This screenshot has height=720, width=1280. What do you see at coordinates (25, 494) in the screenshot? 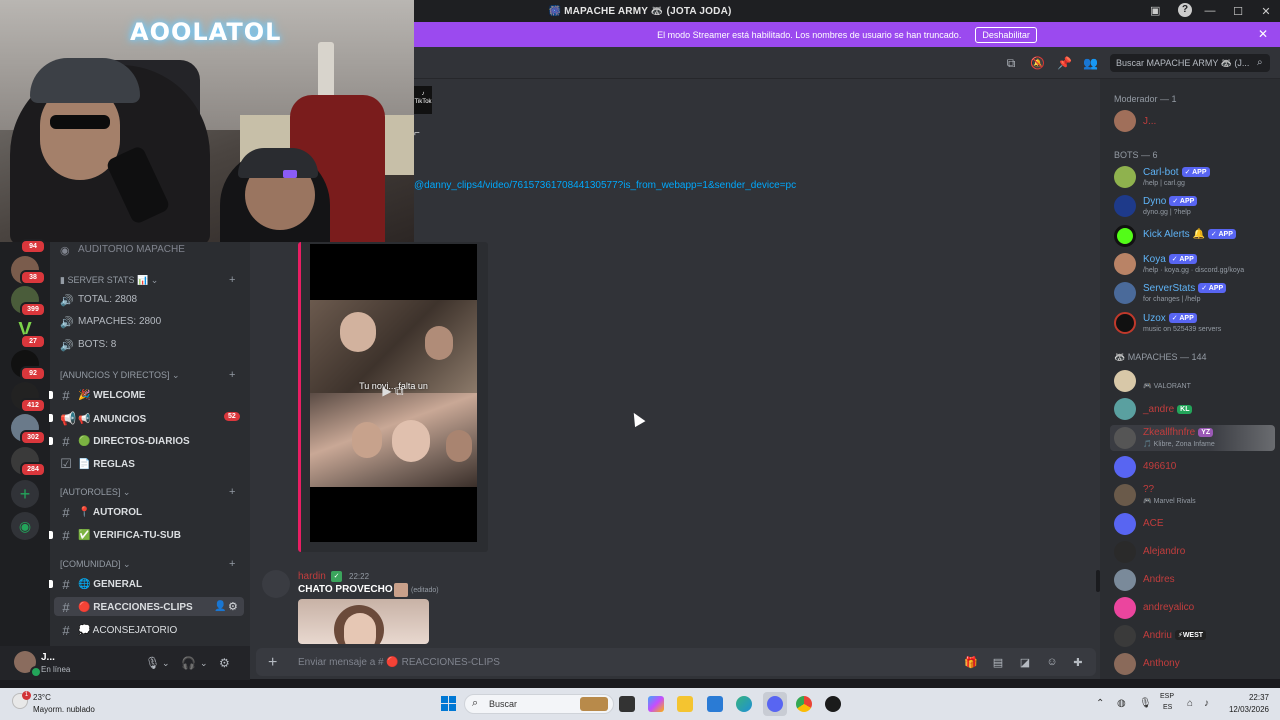
I see `add-server-icon: +` at bounding box center [25, 494].